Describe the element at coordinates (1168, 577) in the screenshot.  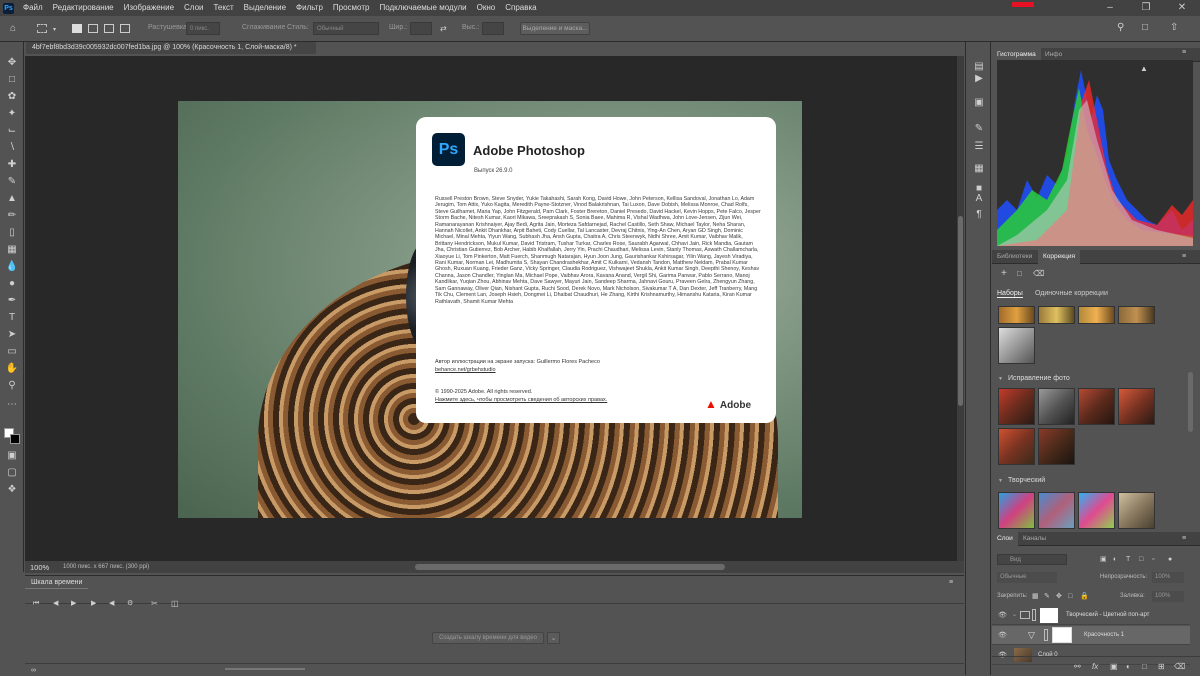
I see `opacity-input: 100%` at that location.